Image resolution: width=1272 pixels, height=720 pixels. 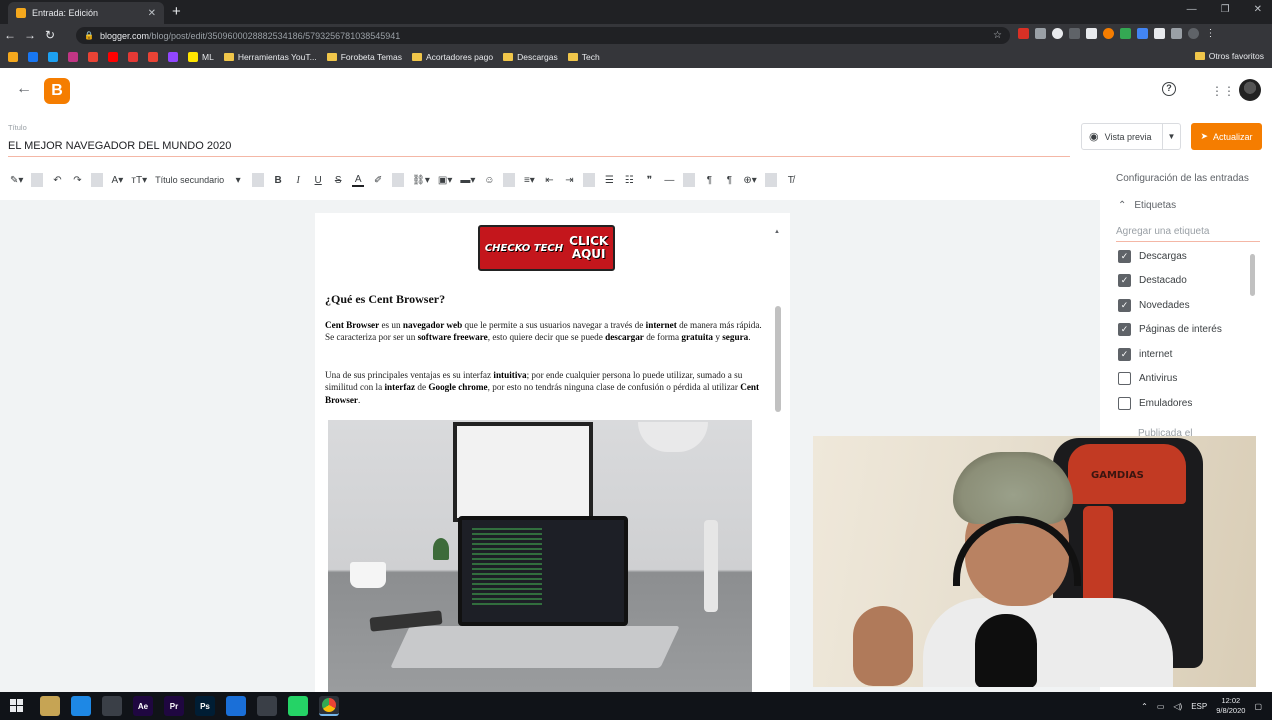 I want to click on taskbar-file-explorer-icon, so click(x=50, y=706).